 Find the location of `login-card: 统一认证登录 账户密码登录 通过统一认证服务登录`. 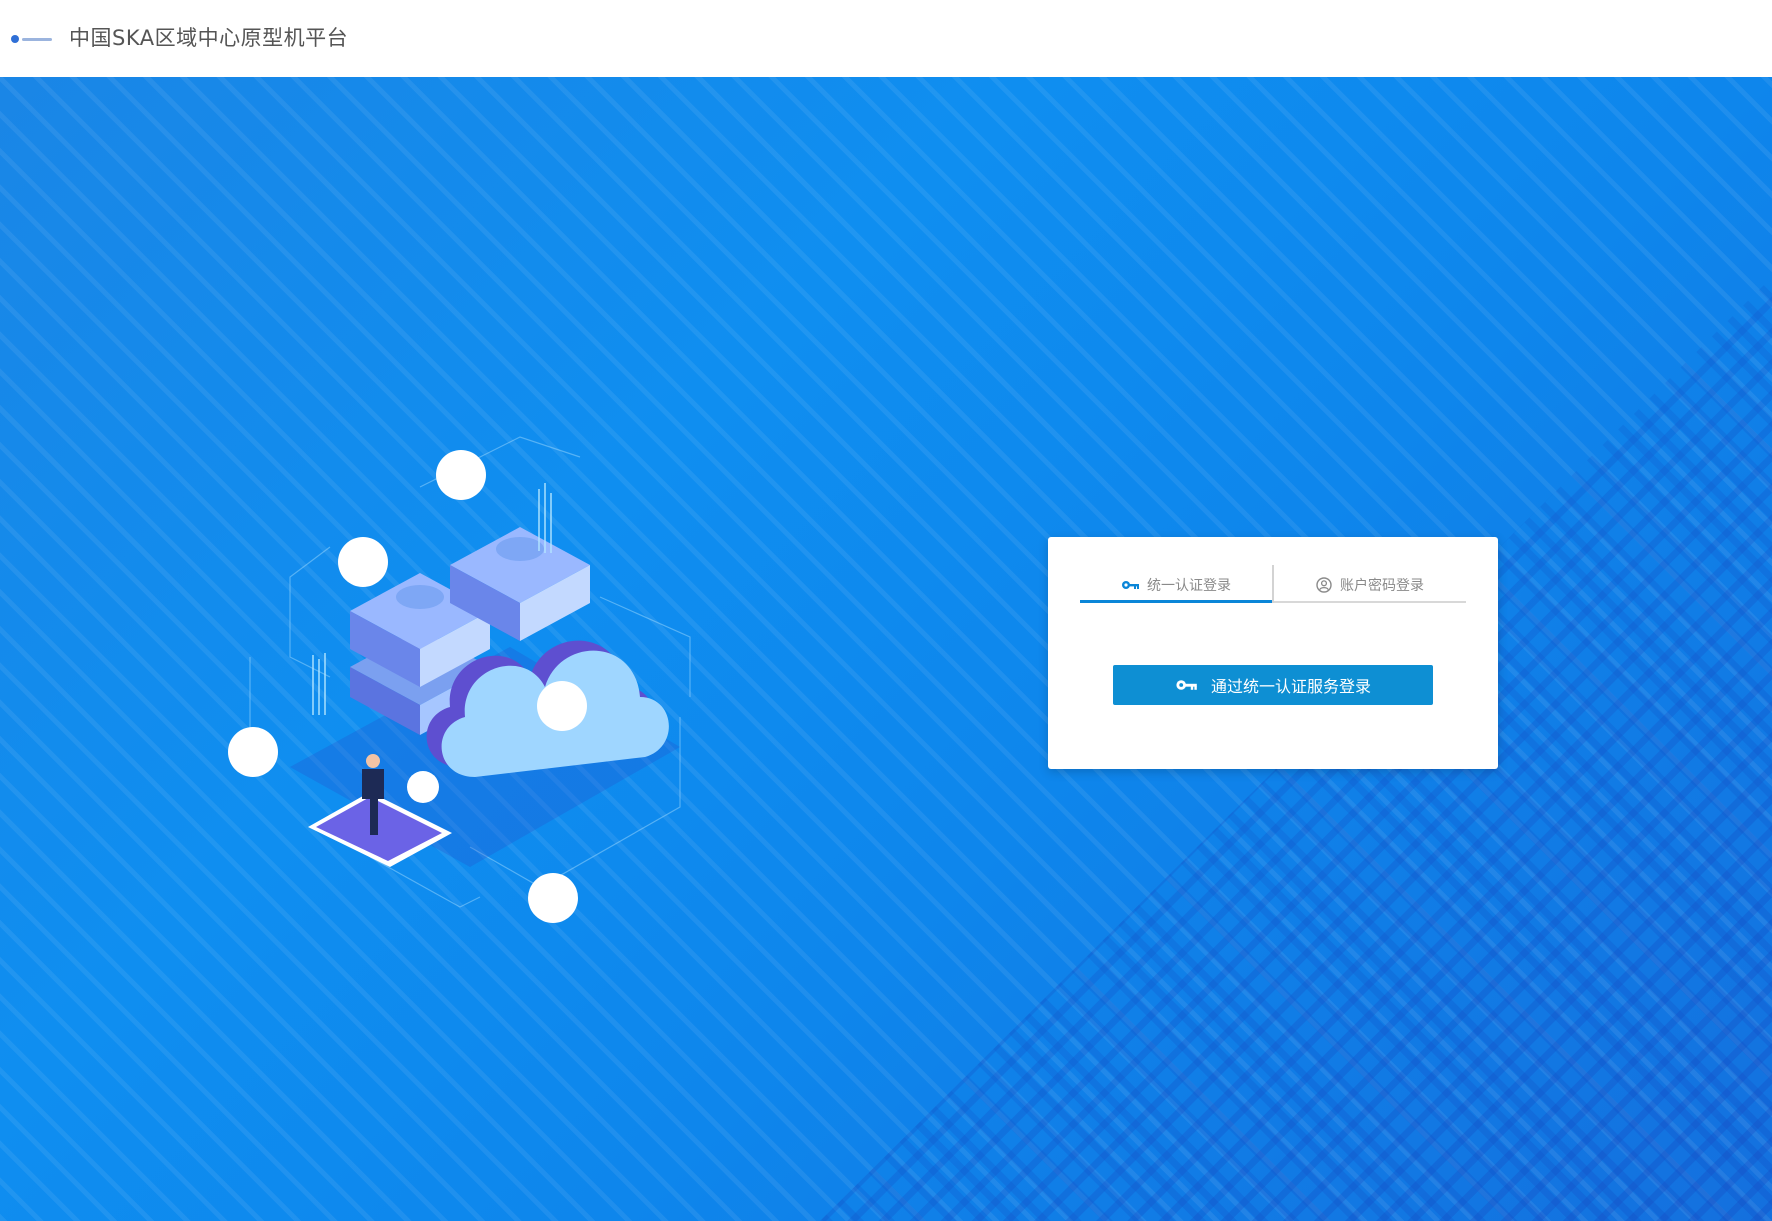

login-card: 统一认证登录 账户密码登录 通过统一认证服务登录 is located at coordinates (1273, 653).